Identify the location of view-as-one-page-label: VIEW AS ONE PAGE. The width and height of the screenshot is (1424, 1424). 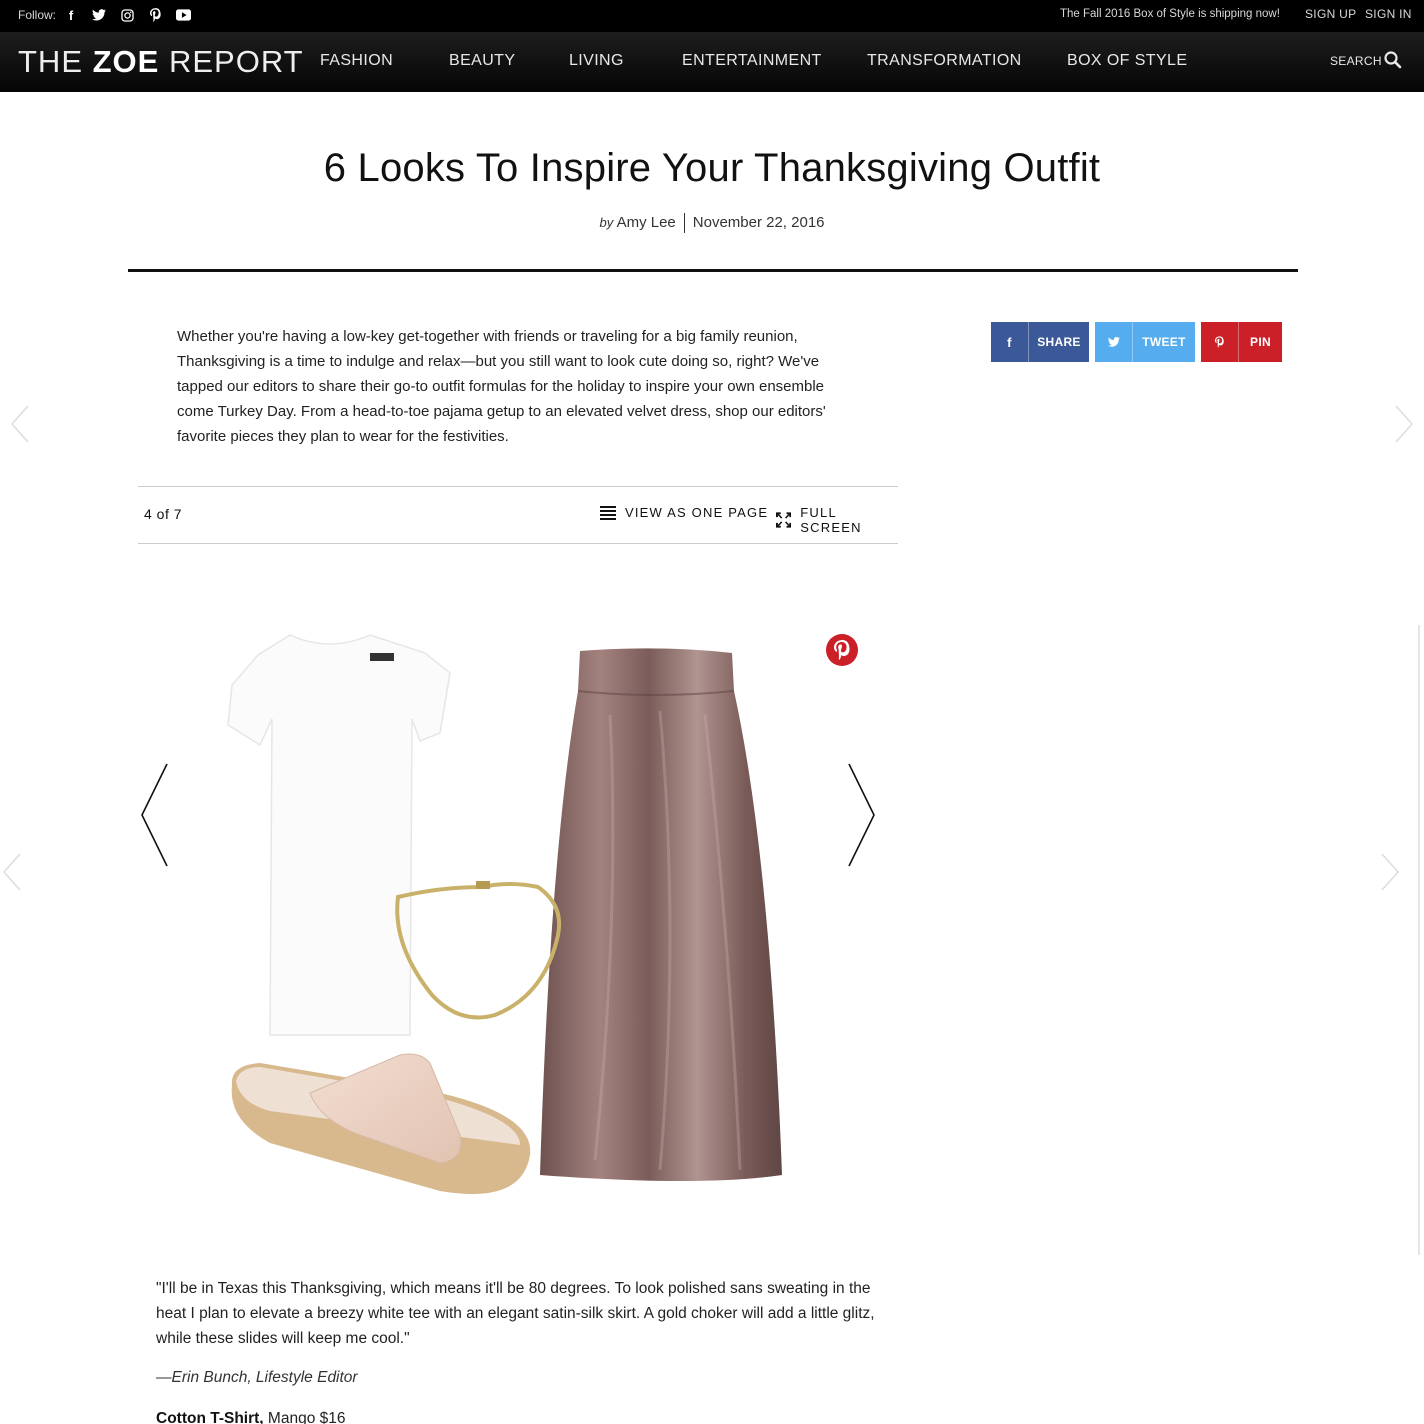
(697, 512).